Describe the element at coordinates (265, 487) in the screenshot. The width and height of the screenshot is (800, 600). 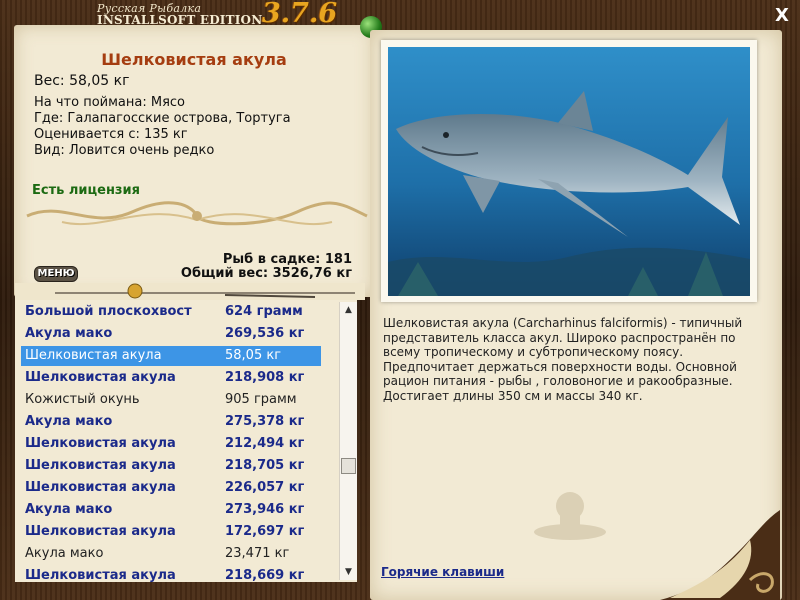
I see `catch-fish-weight: 226,057 кг` at that location.